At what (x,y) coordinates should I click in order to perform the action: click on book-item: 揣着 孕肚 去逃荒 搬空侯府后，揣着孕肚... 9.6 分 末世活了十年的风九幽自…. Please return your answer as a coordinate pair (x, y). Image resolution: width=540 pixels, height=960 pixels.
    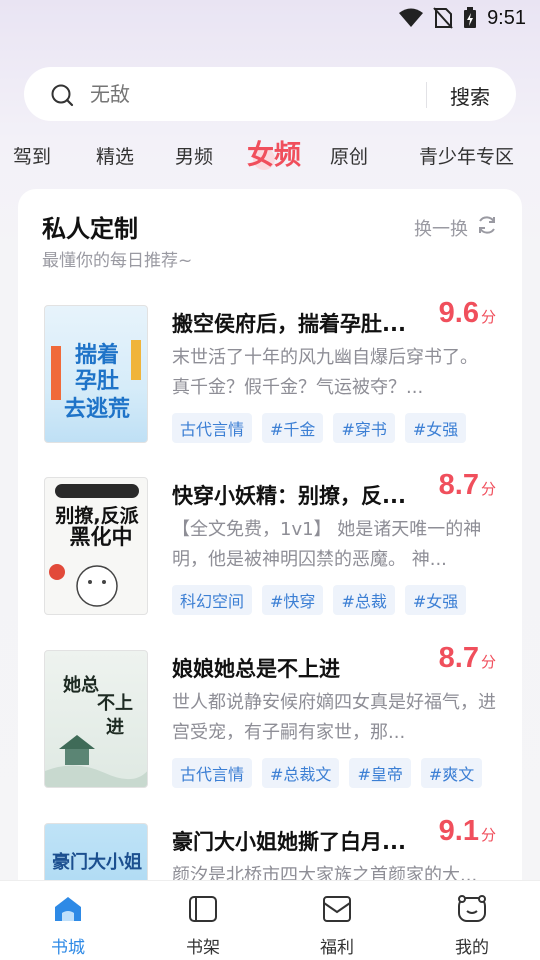
    Looking at the image, I should click on (274, 370).